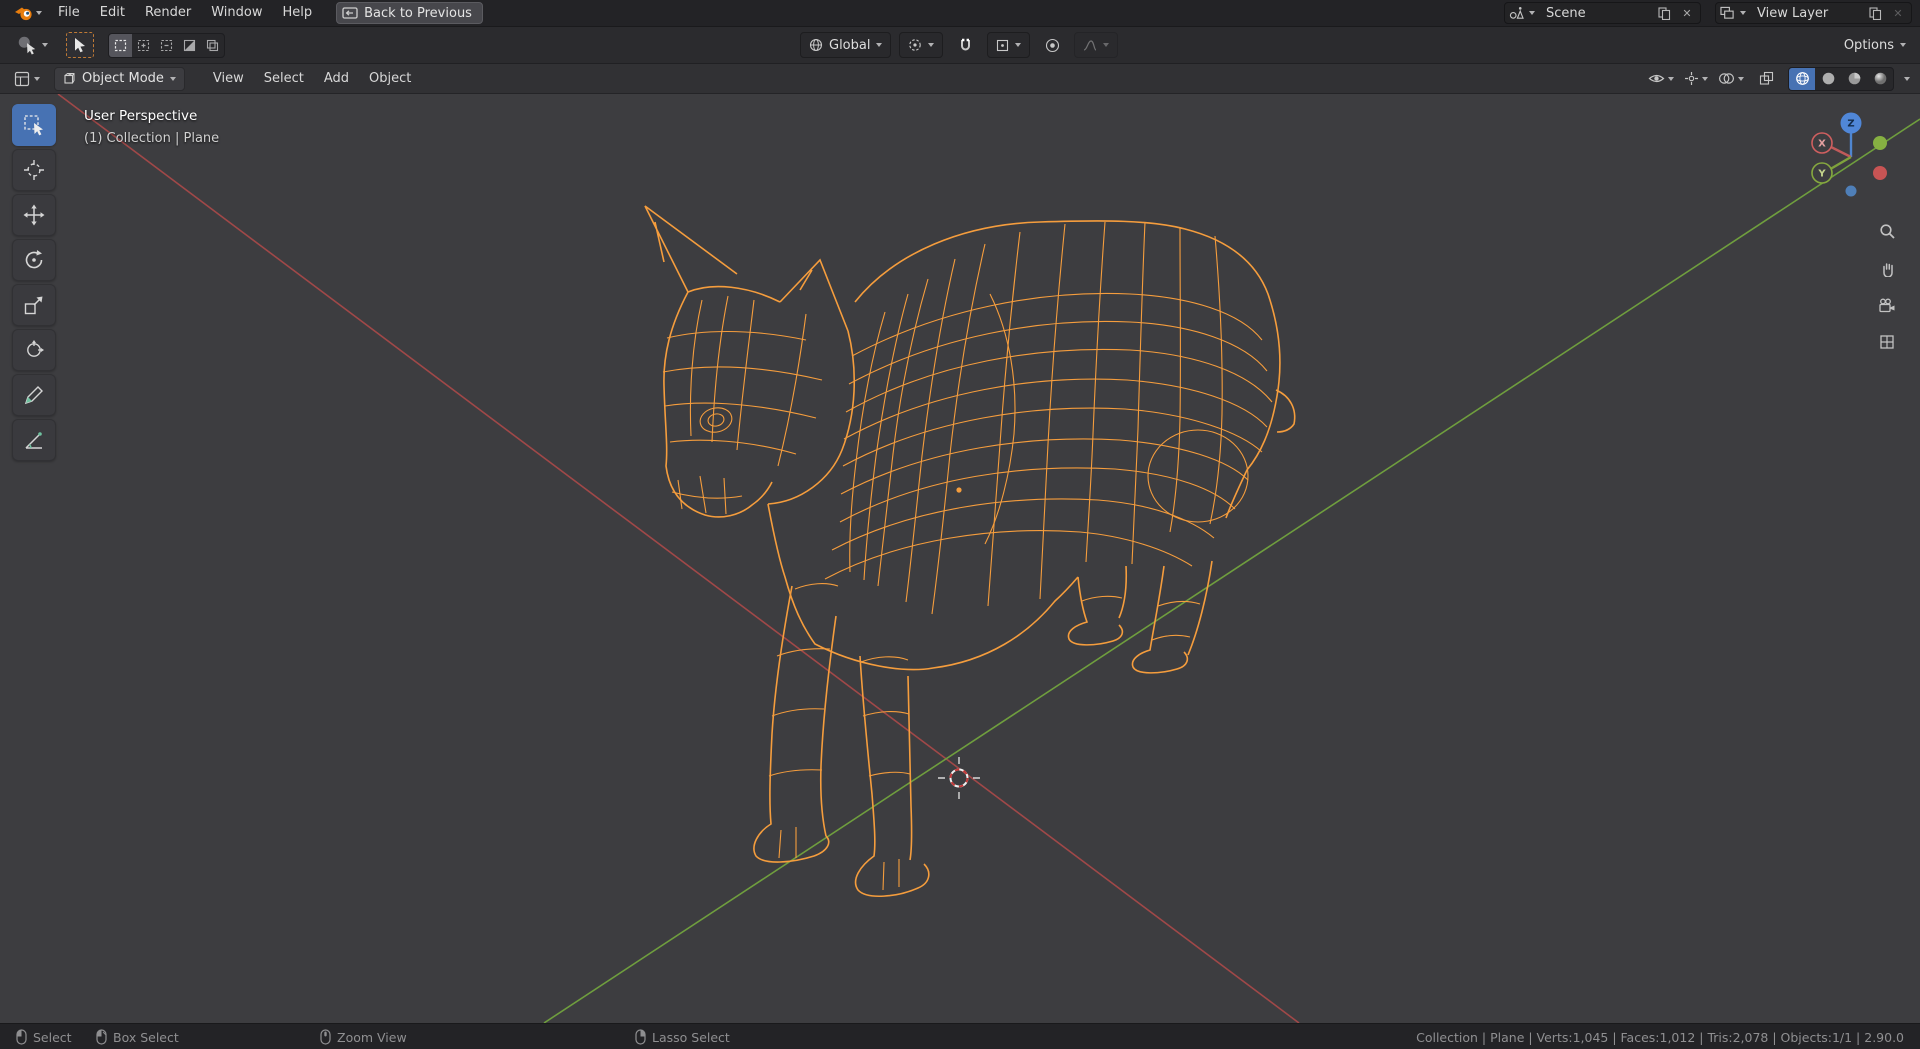 This screenshot has width=1920, height=1049. I want to click on annotate-pen-icon, so click(33, 395).